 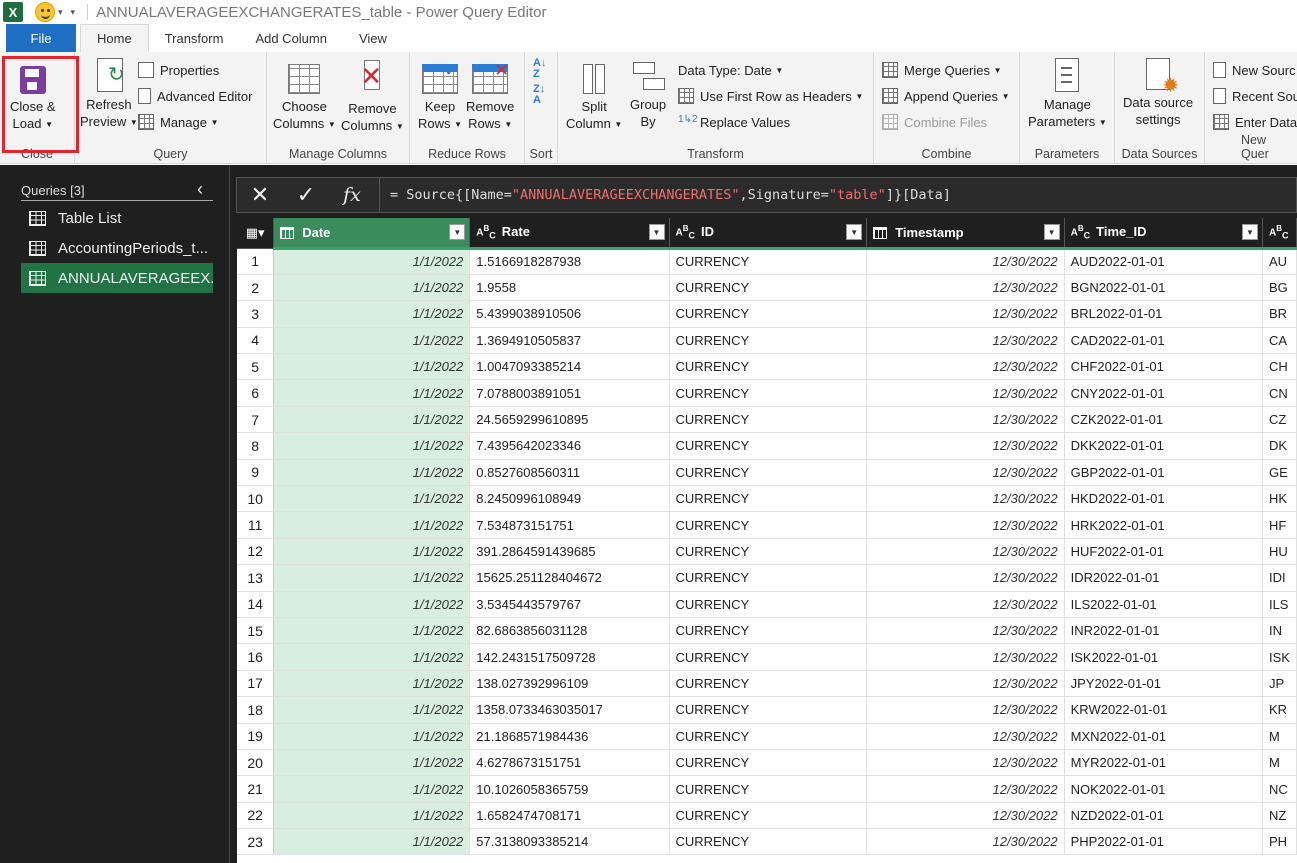 What do you see at coordinates (1279, 420) in the screenshot?
I see `cell-partial: CZ` at bounding box center [1279, 420].